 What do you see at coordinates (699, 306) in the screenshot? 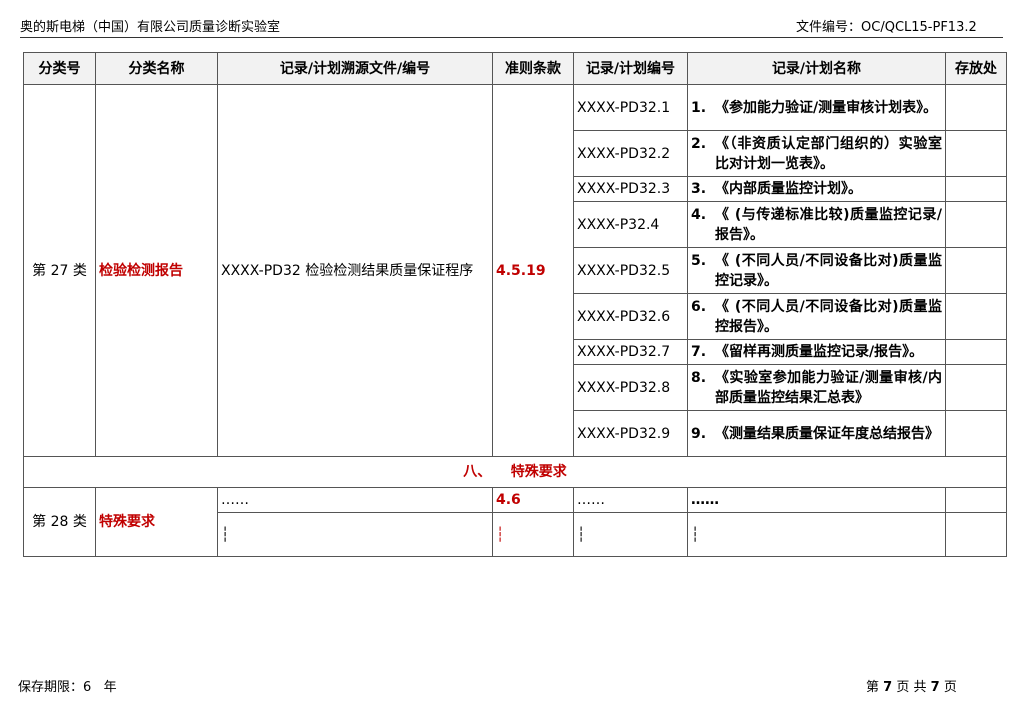
I see `record-number: 6.` at bounding box center [699, 306].